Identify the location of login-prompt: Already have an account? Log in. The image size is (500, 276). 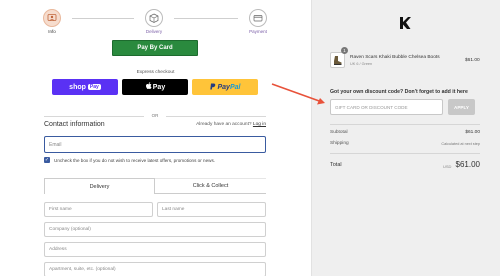
(231, 124).